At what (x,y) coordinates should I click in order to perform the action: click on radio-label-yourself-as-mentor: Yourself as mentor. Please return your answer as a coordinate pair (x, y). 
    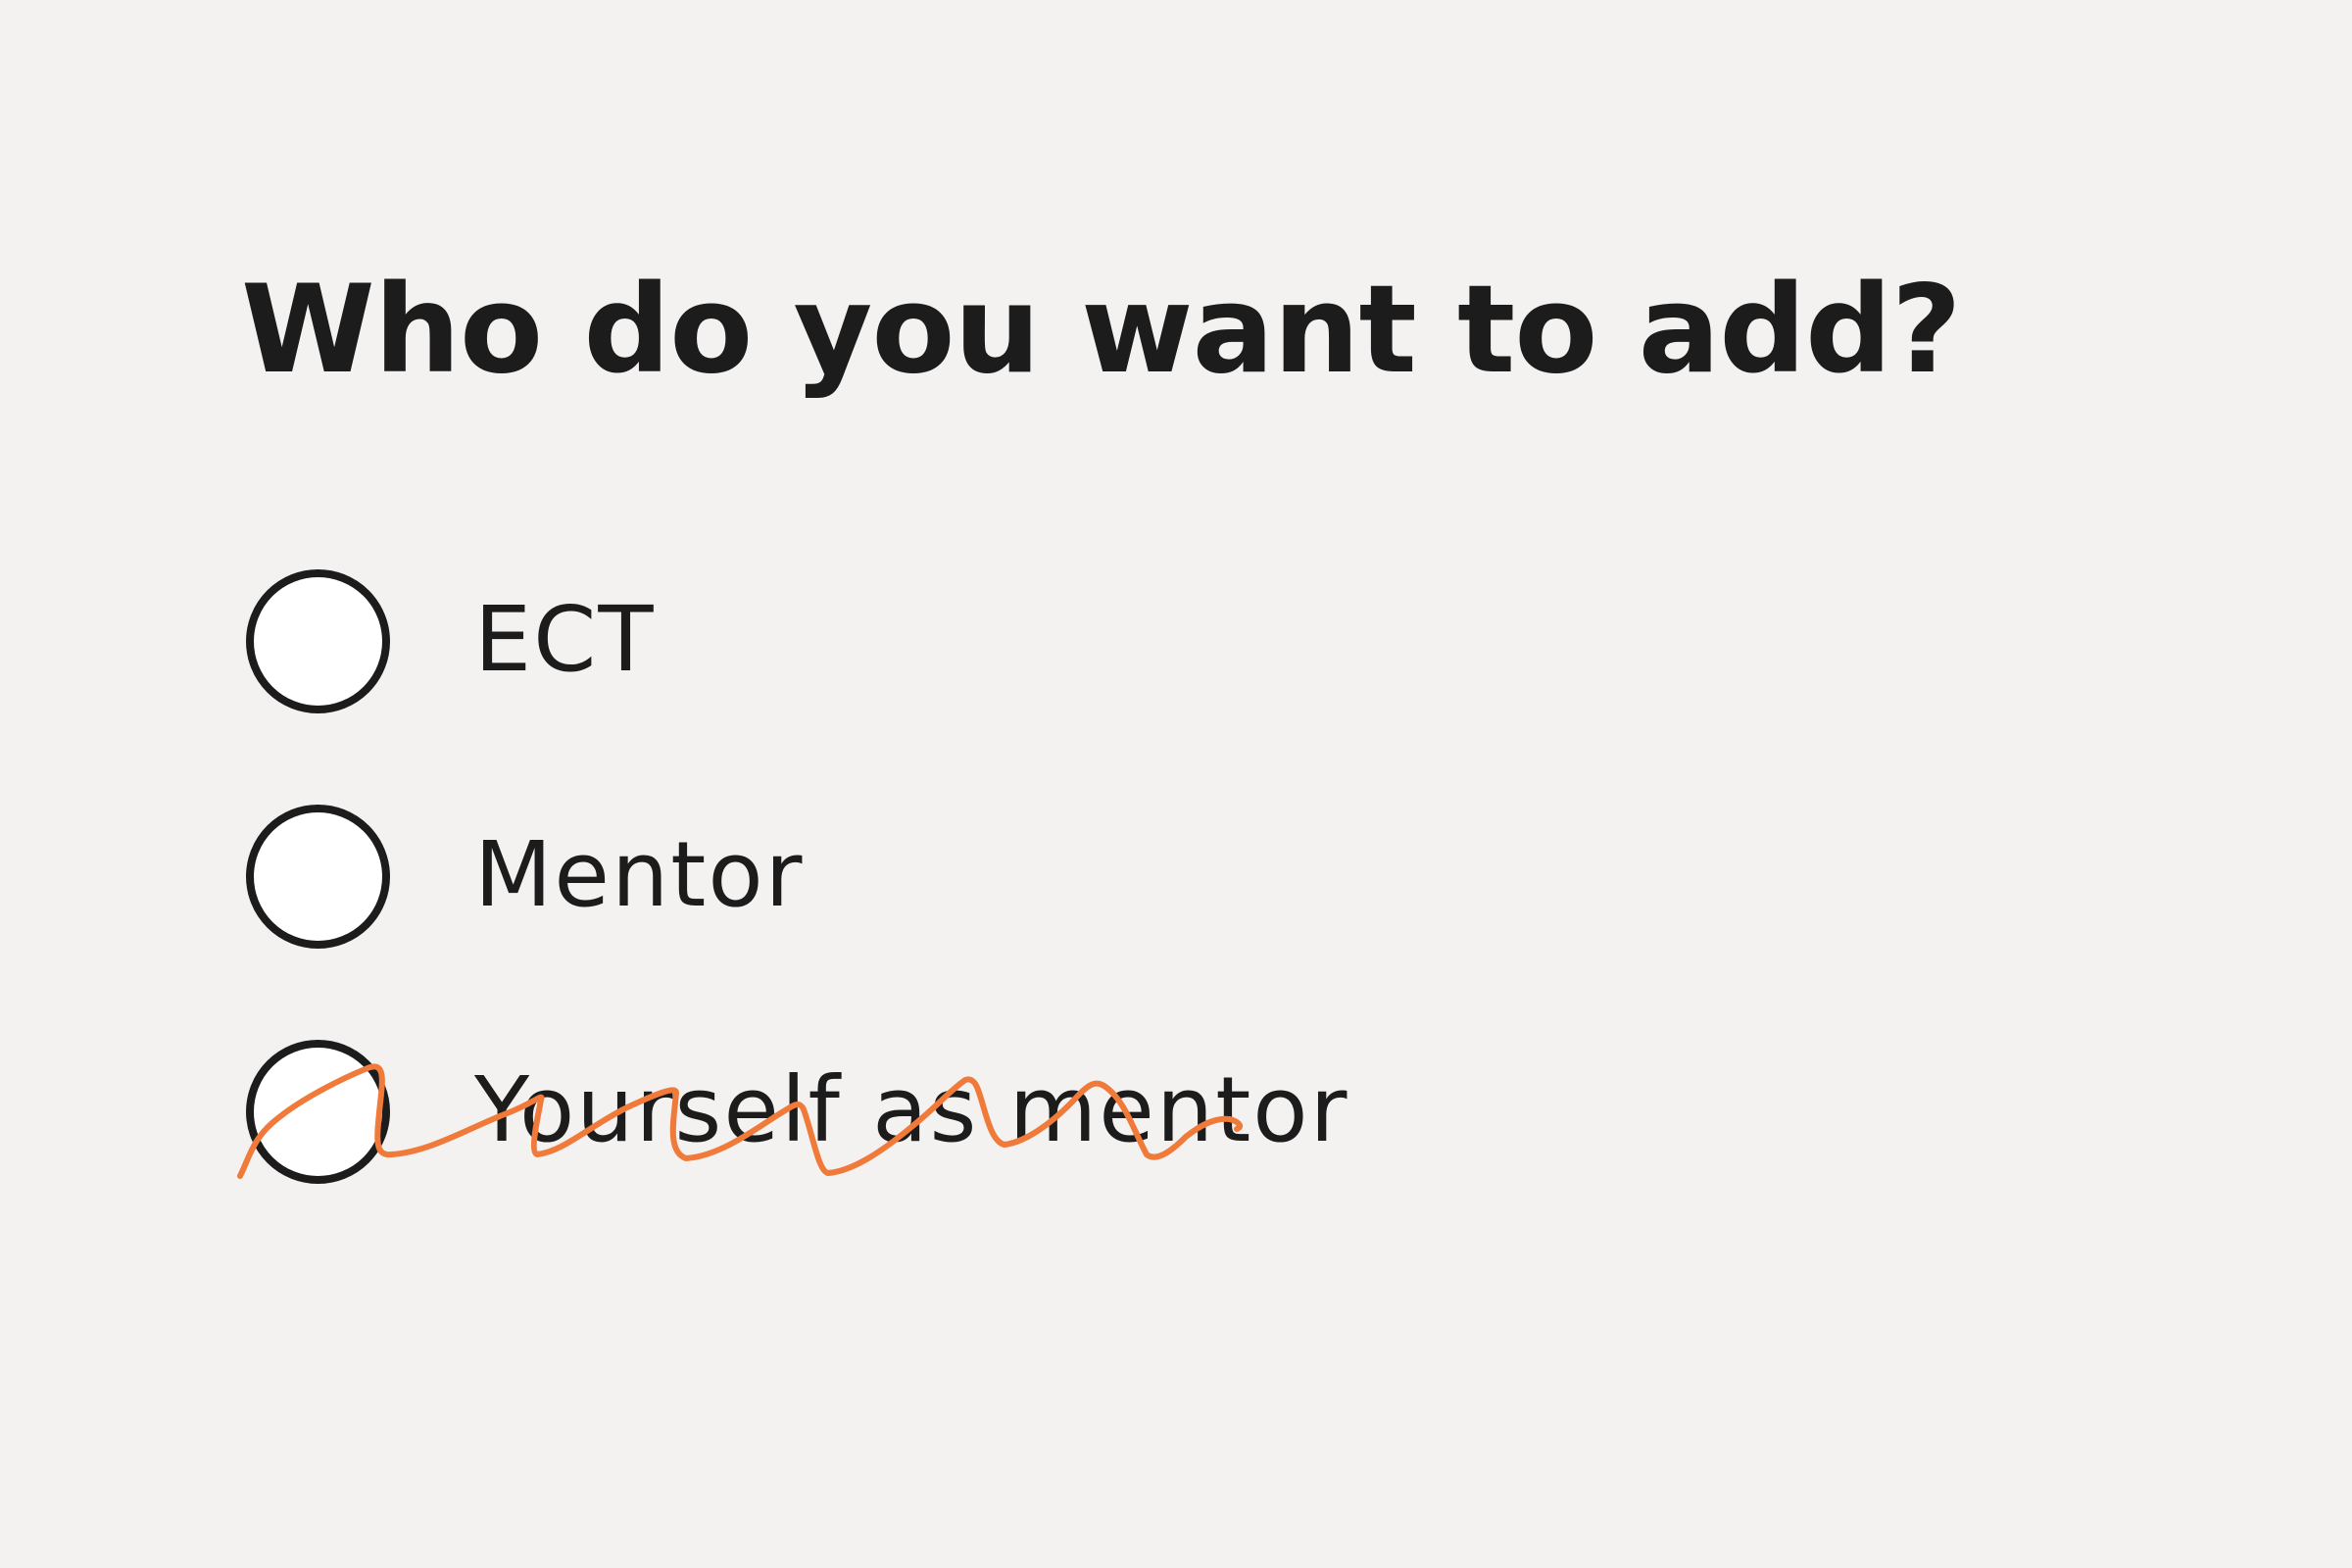
    Looking at the image, I should click on (911, 1110).